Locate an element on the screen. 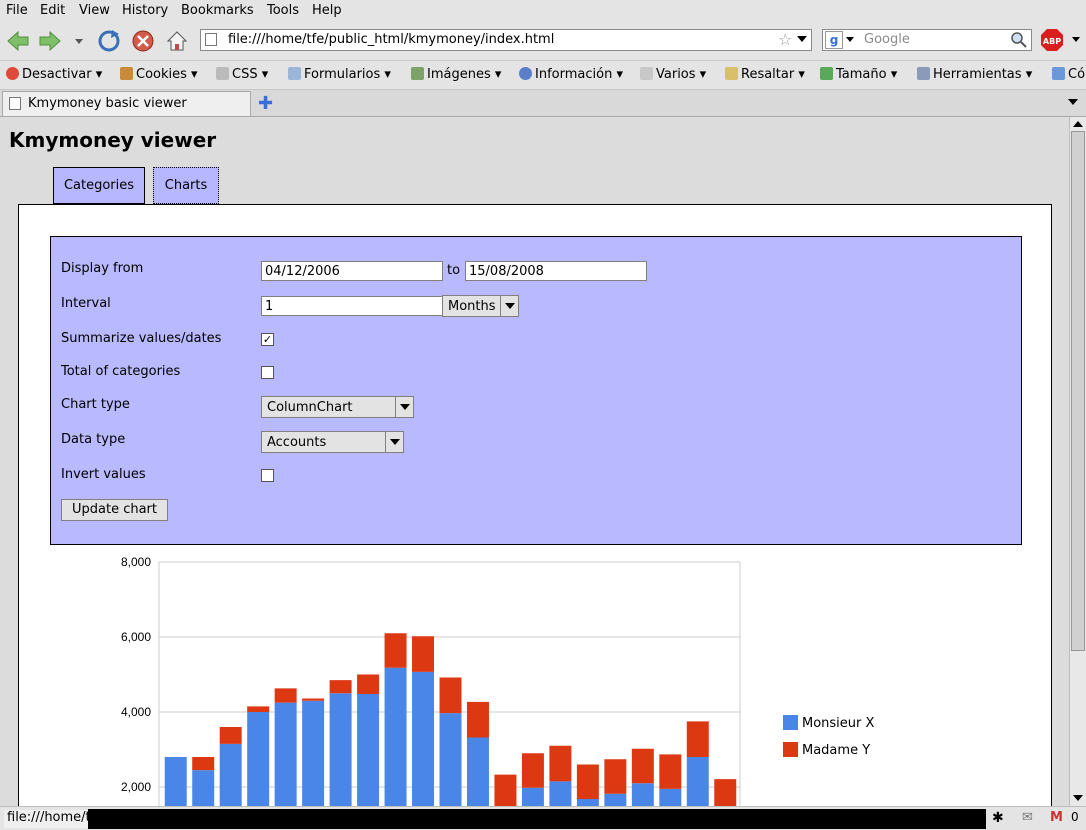 Image resolution: width=1086 pixels, height=830 pixels. misc-menu: Varios ▾ is located at coordinates (673, 74).